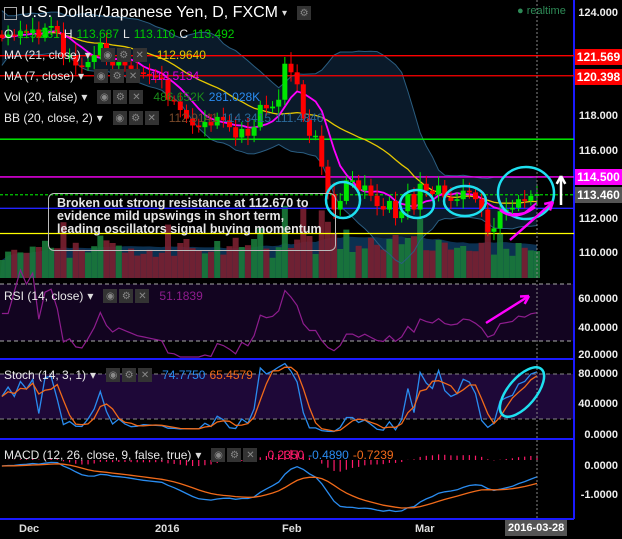  I want to click on ma7-legend: MA (7, close) ▾ ◉ ⚙ ✕ 112.5134, so click(101, 76).